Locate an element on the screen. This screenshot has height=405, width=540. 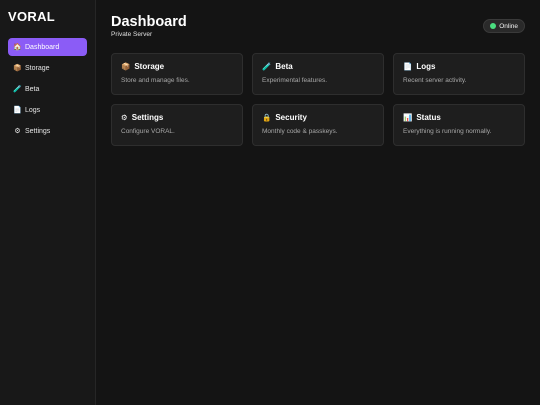
home-icon: 🏠 is located at coordinates (17, 47).